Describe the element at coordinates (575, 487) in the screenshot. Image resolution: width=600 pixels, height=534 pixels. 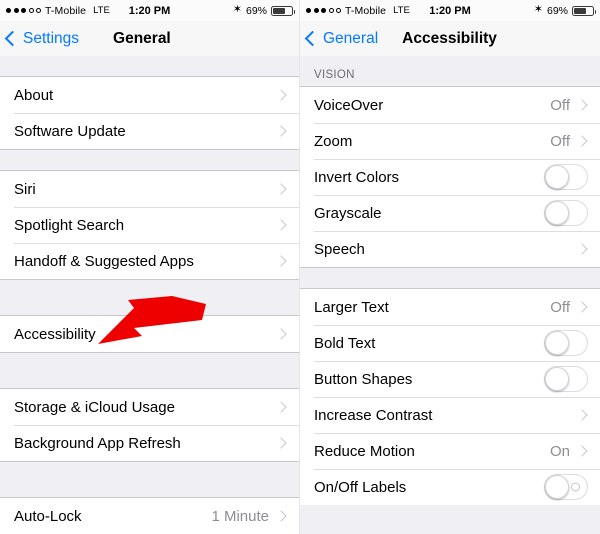
I see `off-label-circle-icon` at that location.